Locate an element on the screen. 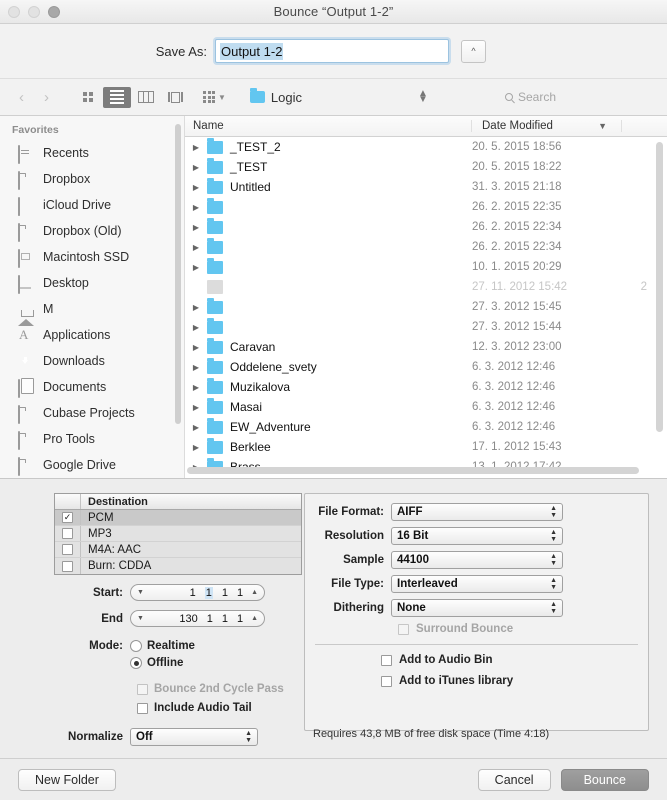 This screenshot has height=800, width=667. sidebar-item-applications: Applications is located at coordinates (92, 335).